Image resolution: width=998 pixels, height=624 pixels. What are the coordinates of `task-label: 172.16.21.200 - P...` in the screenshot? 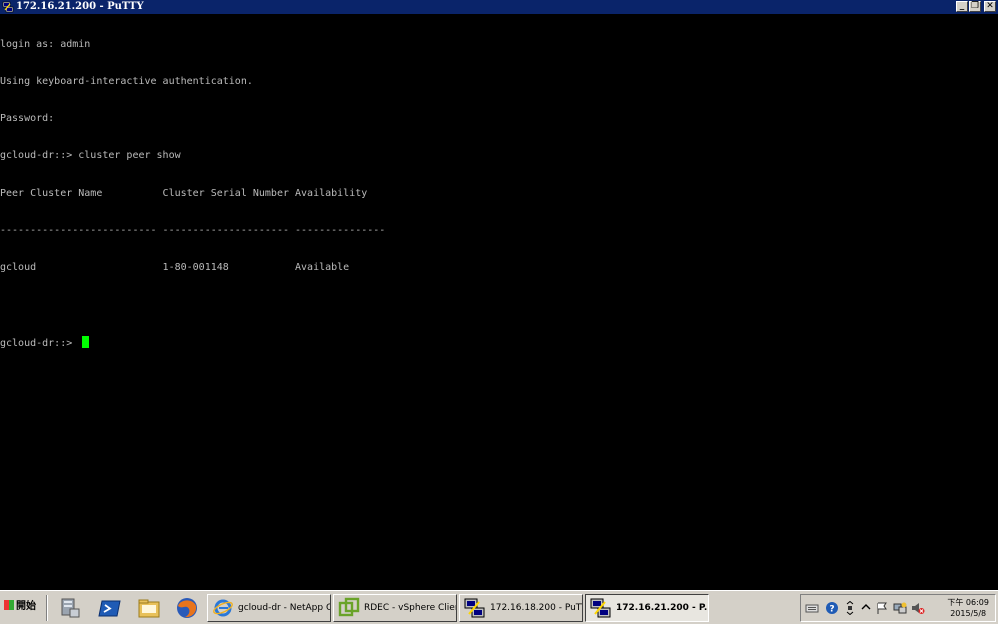 It's located at (662, 608).